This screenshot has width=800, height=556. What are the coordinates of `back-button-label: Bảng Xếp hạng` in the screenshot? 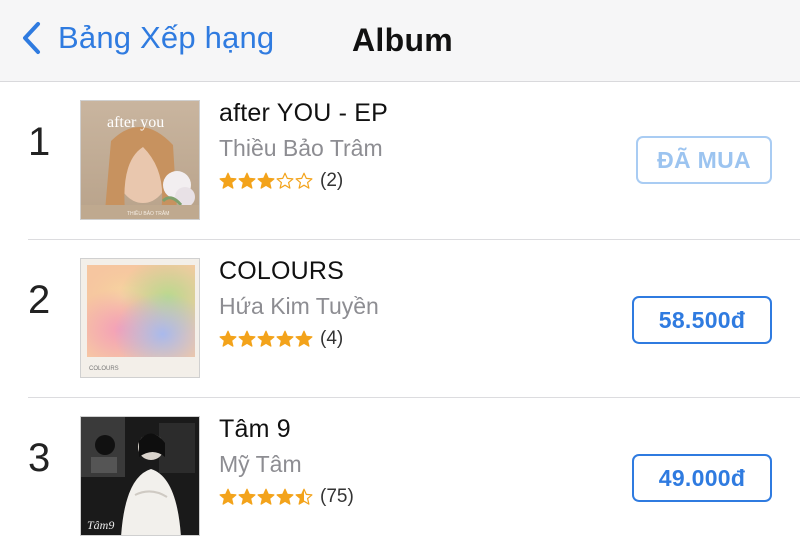 It's located at (166, 37).